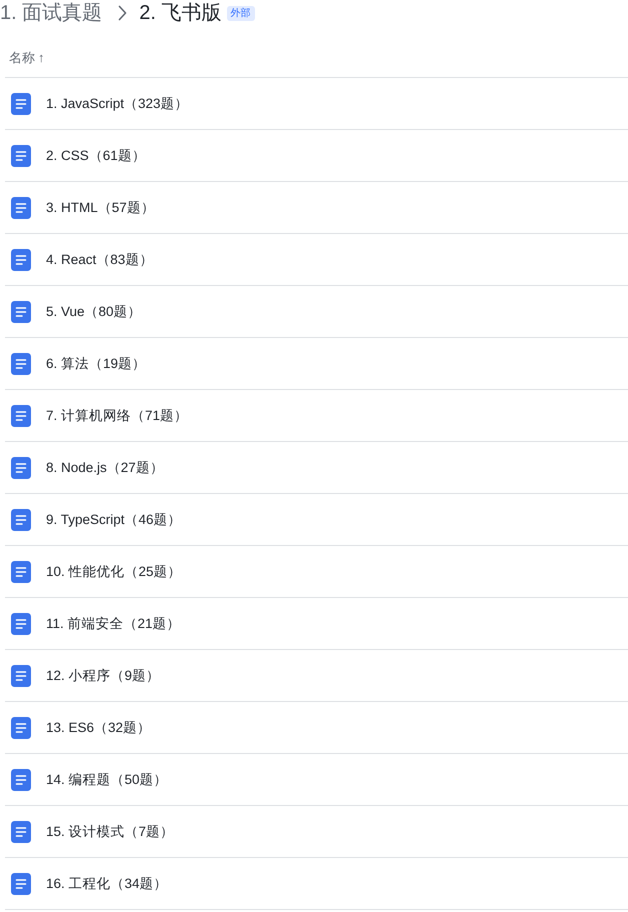 Image resolution: width=628 pixels, height=912 pixels. What do you see at coordinates (316, 676) in the screenshot?
I see `document-list-item: 12. 小程序（9题）` at bounding box center [316, 676].